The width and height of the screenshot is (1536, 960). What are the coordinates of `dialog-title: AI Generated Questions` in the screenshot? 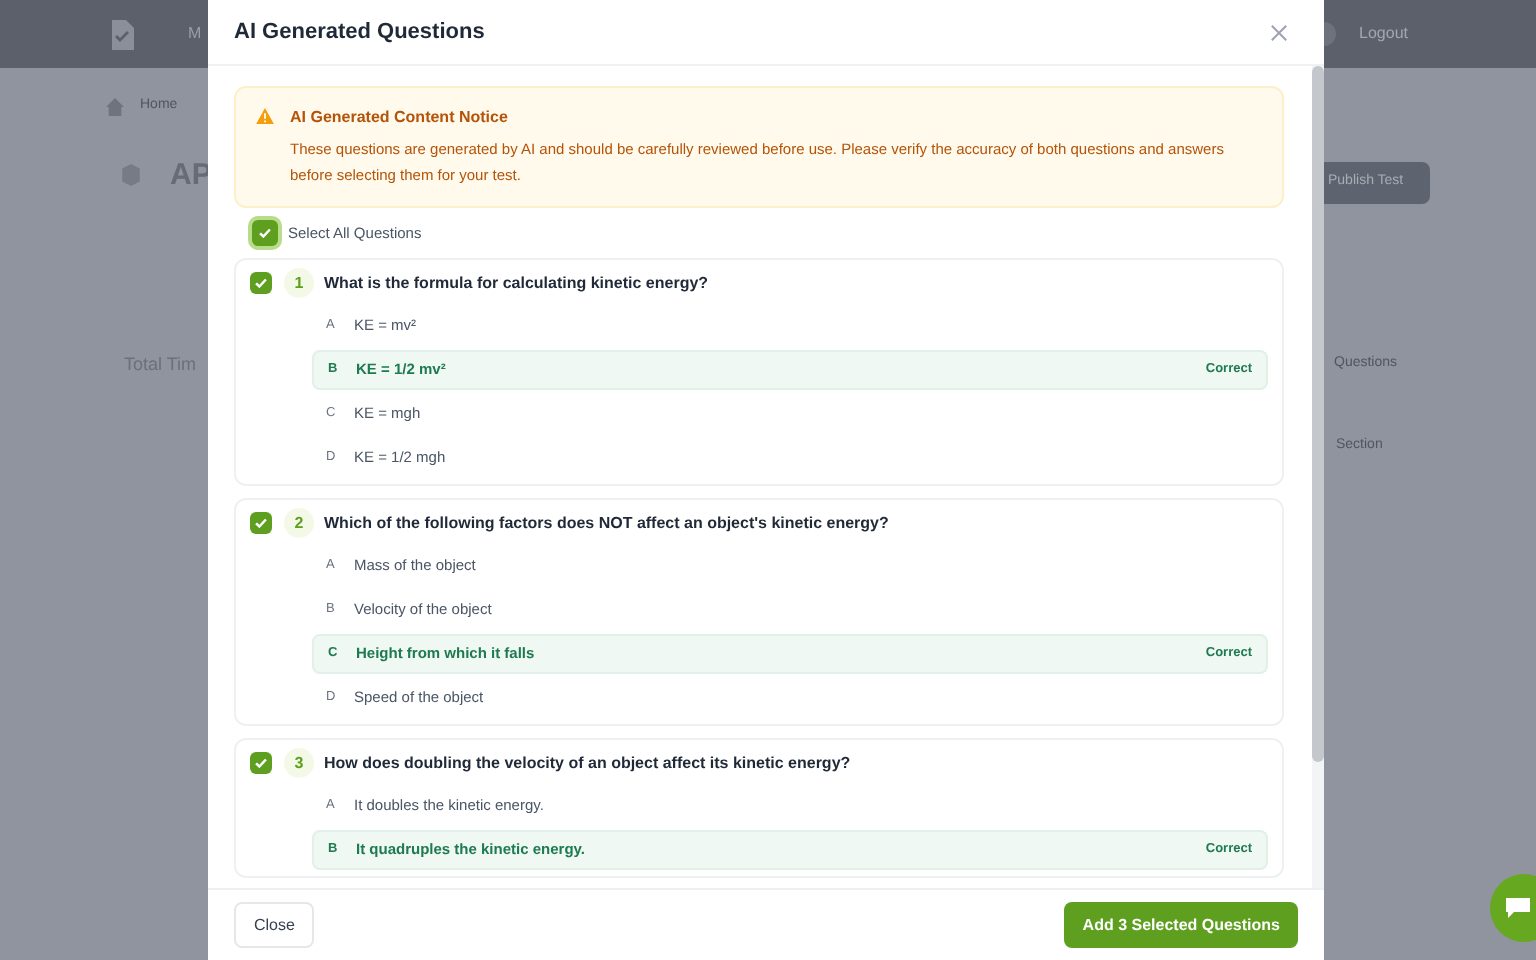 It's located at (359, 32).